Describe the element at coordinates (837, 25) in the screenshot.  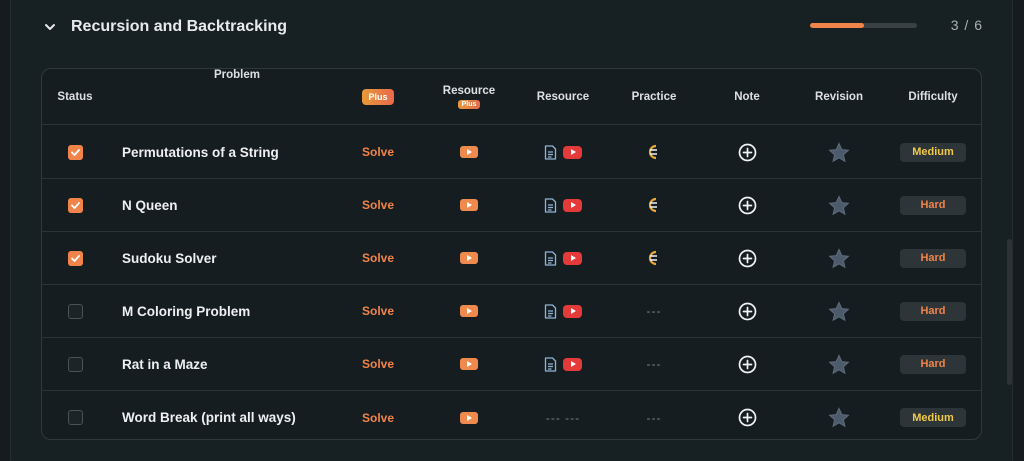
I see `progress-fill` at that location.